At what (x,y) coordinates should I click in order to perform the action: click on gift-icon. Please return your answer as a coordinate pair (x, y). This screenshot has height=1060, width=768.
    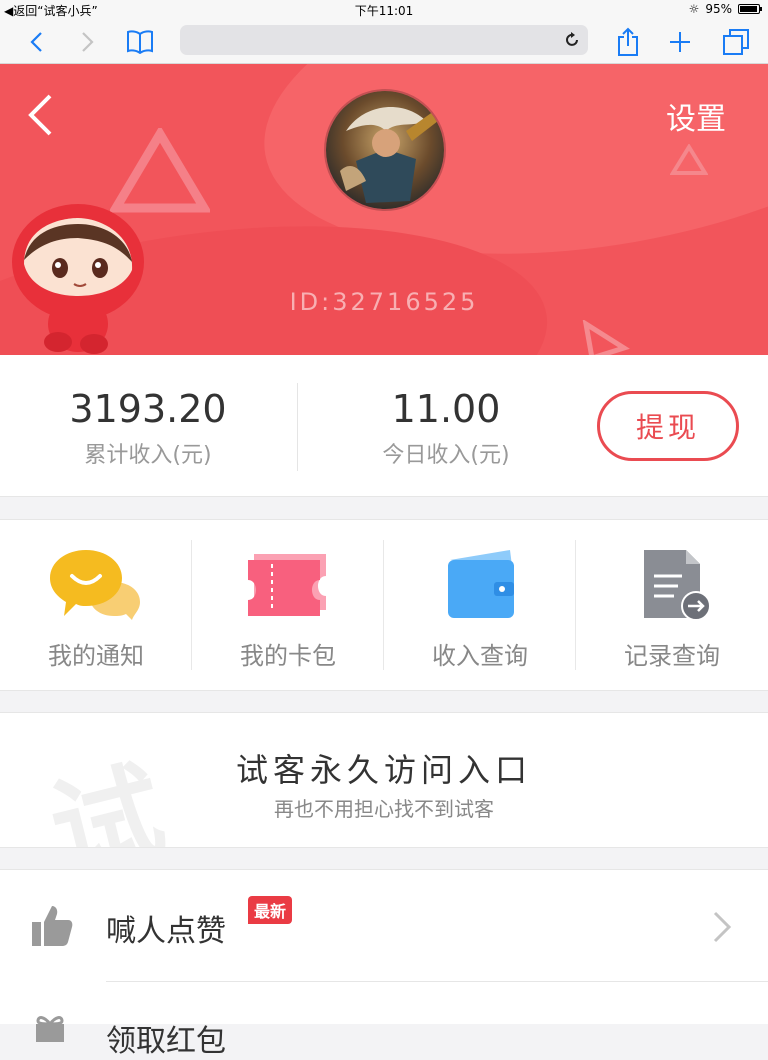
    Looking at the image, I should click on (50, 1029).